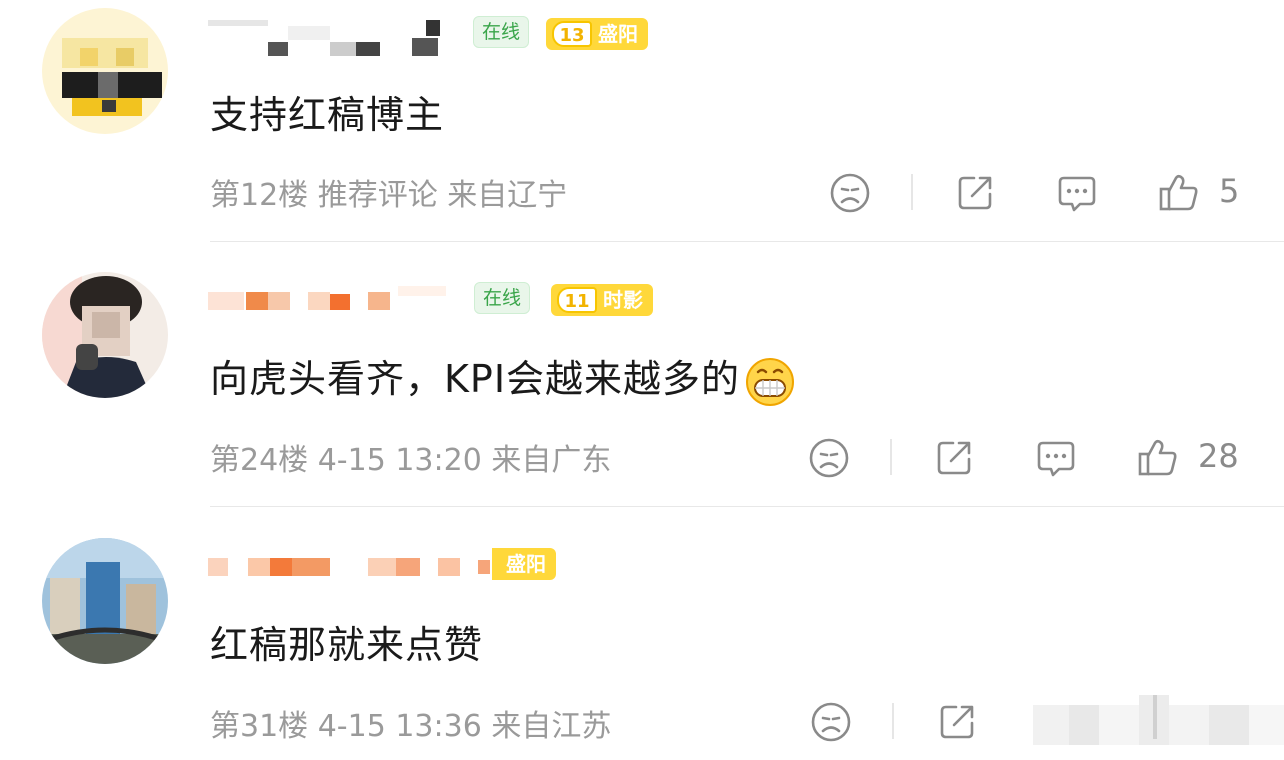 The height and width of the screenshot is (760, 1284). Describe the element at coordinates (770, 382) in the screenshot. I see `grin-emoji-icon` at that location.